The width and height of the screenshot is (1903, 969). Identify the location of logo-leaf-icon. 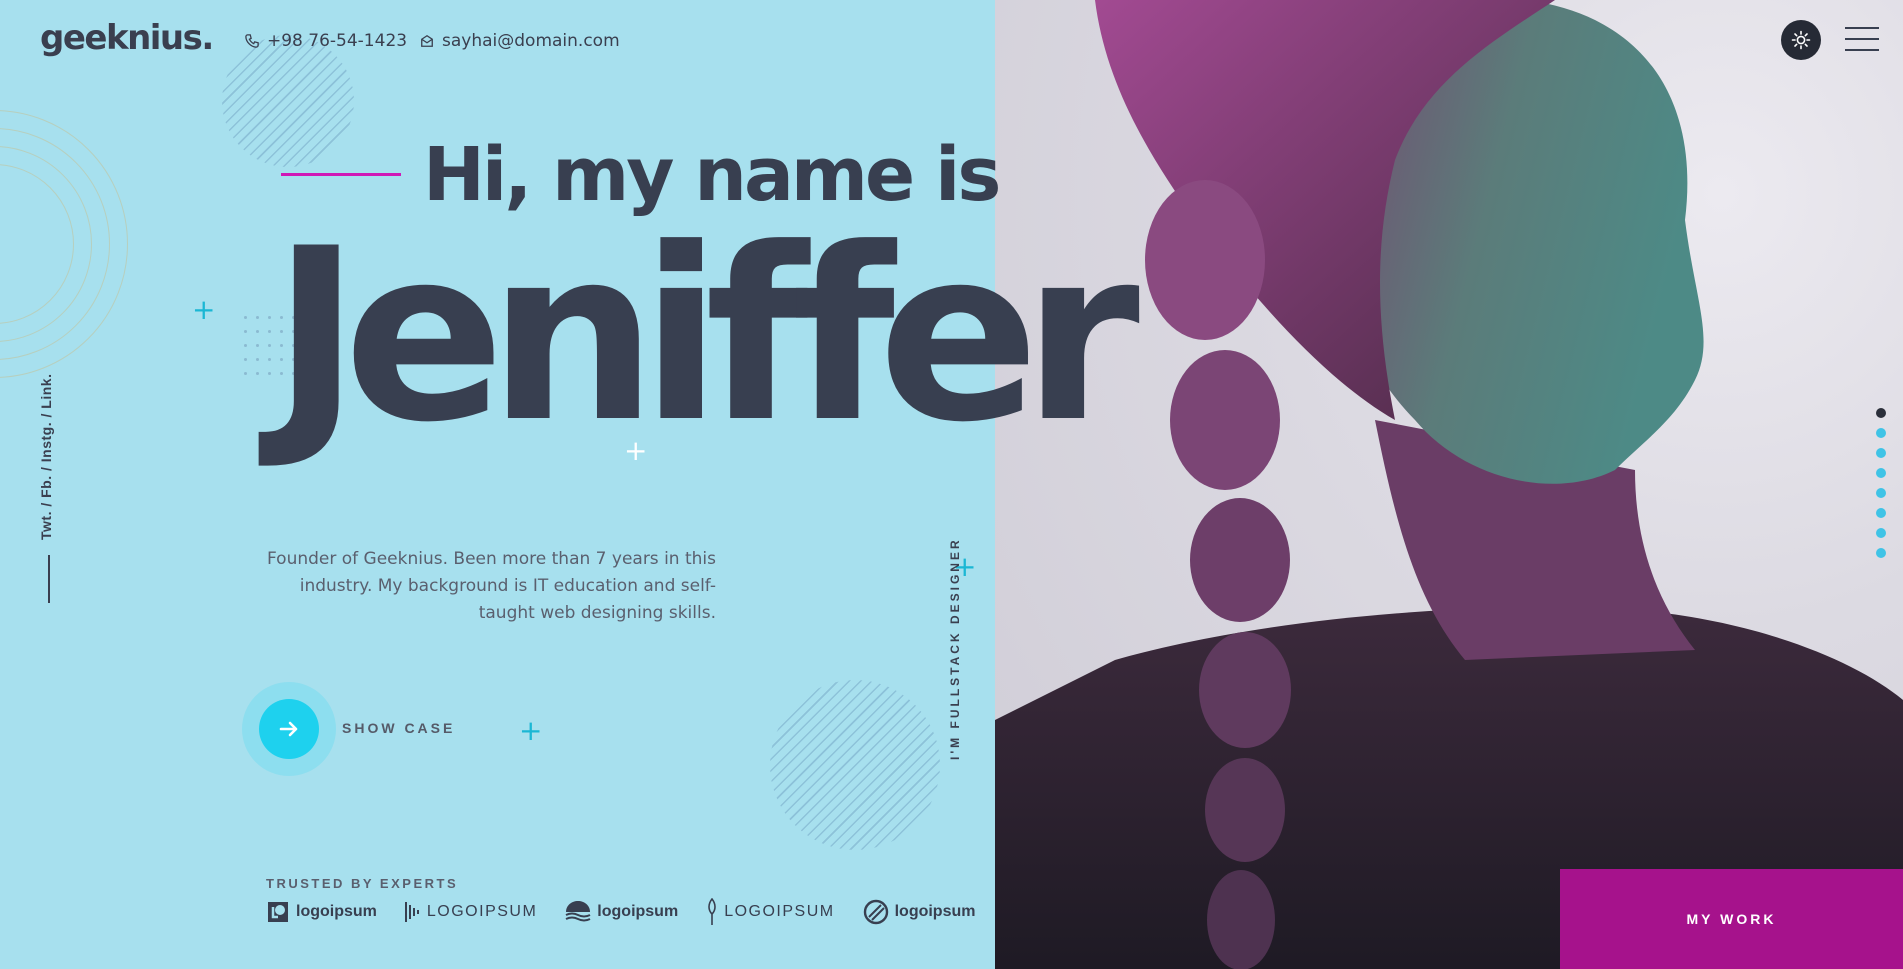
(712, 911).